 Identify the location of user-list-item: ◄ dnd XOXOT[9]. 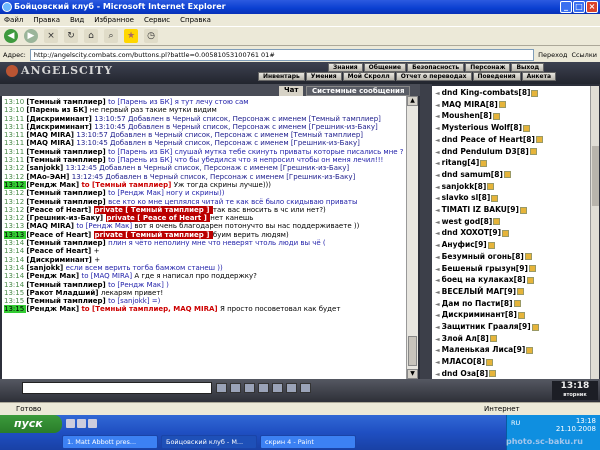
(511, 234).